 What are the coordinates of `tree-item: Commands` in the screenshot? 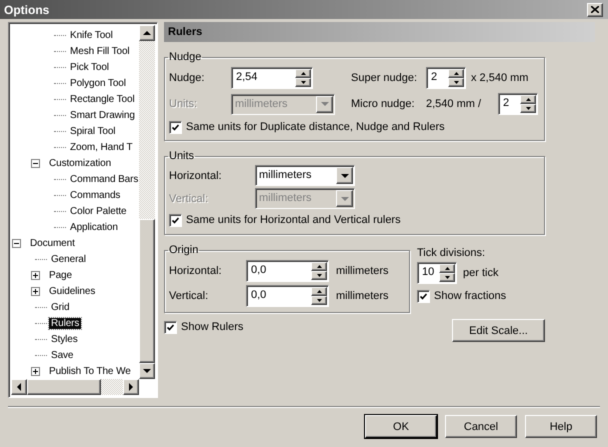 It's located at (95, 195).